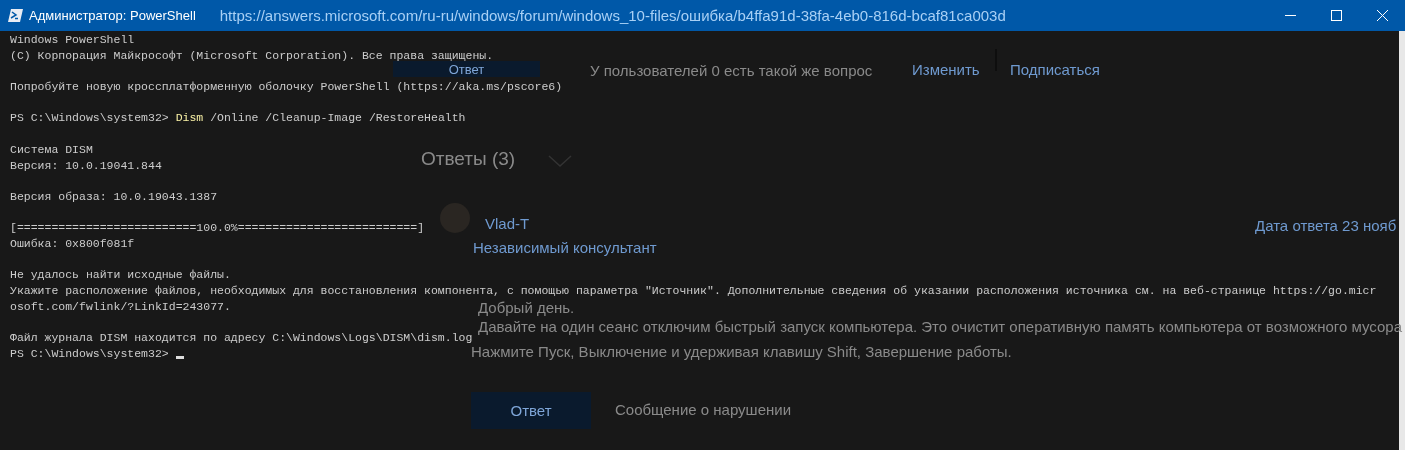 Image resolution: width=1405 pixels, height=450 pixels. I want to click on report-link: Сообщение о нарушении, so click(703, 409).